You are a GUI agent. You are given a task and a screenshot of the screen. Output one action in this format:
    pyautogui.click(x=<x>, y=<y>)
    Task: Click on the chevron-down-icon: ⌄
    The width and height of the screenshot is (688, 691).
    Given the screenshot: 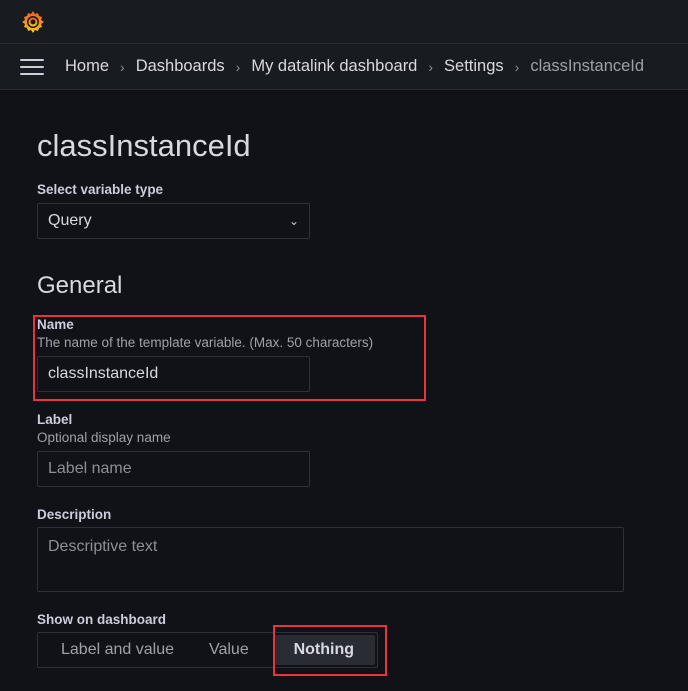 What is the action you would take?
    pyautogui.click(x=293, y=221)
    